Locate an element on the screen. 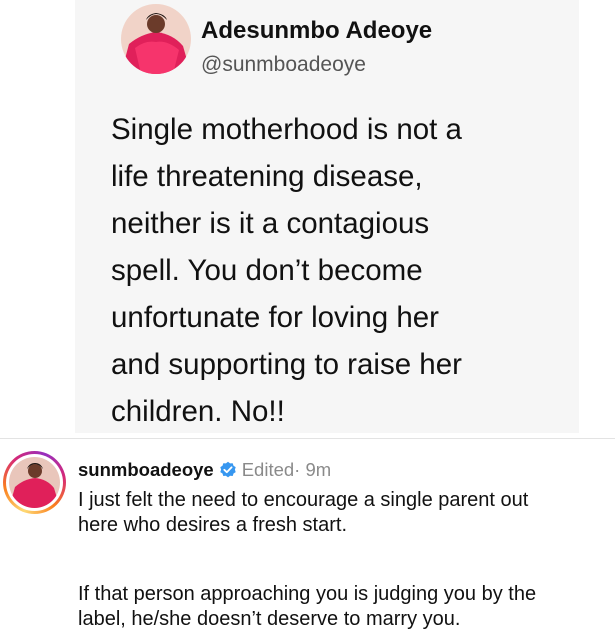 The height and width of the screenshot is (634, 615). tweet-body-line: children. No!! is located at coordinates (198, 411).